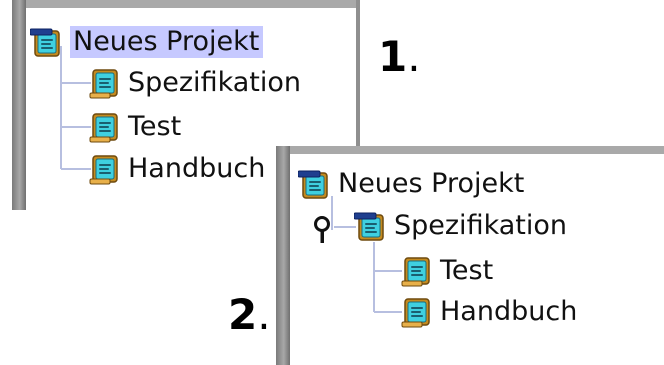  Describe the element at coordinates (399, 56) in the screenshot. I see `step-number-1: 1.` at that location.